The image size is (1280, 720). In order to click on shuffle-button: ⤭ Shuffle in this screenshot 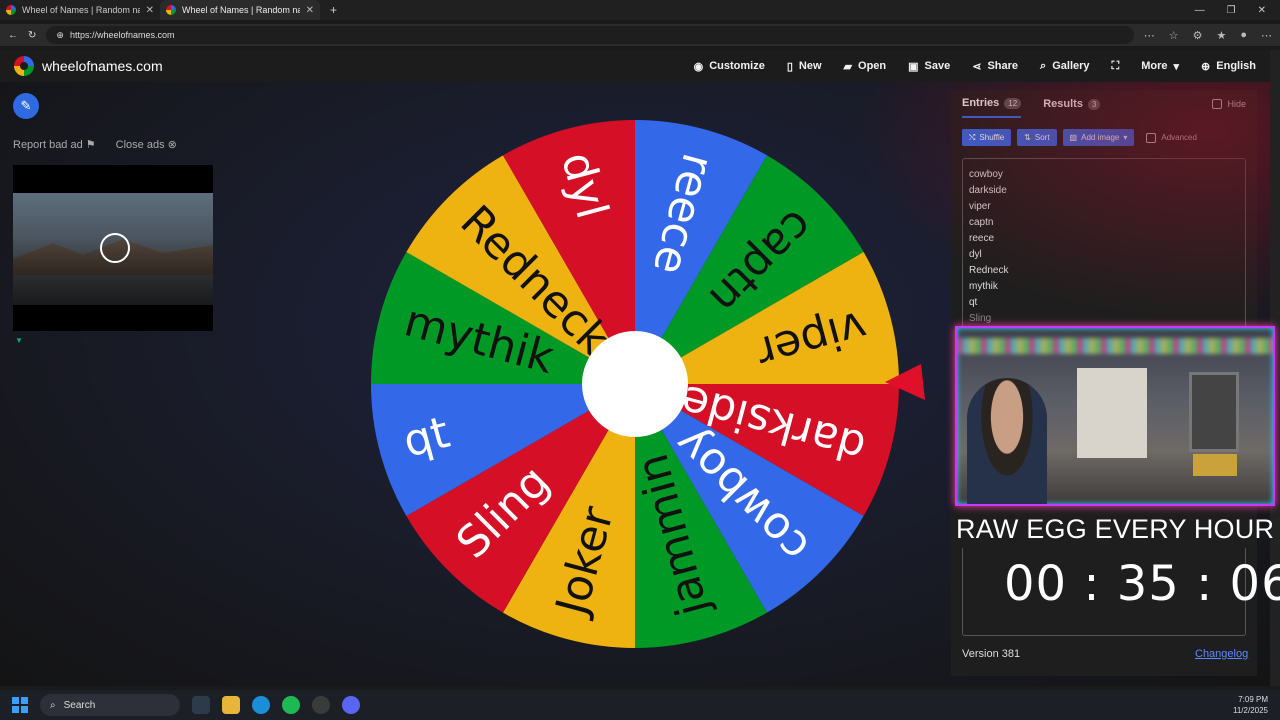, I will do `click(987, 137)`.